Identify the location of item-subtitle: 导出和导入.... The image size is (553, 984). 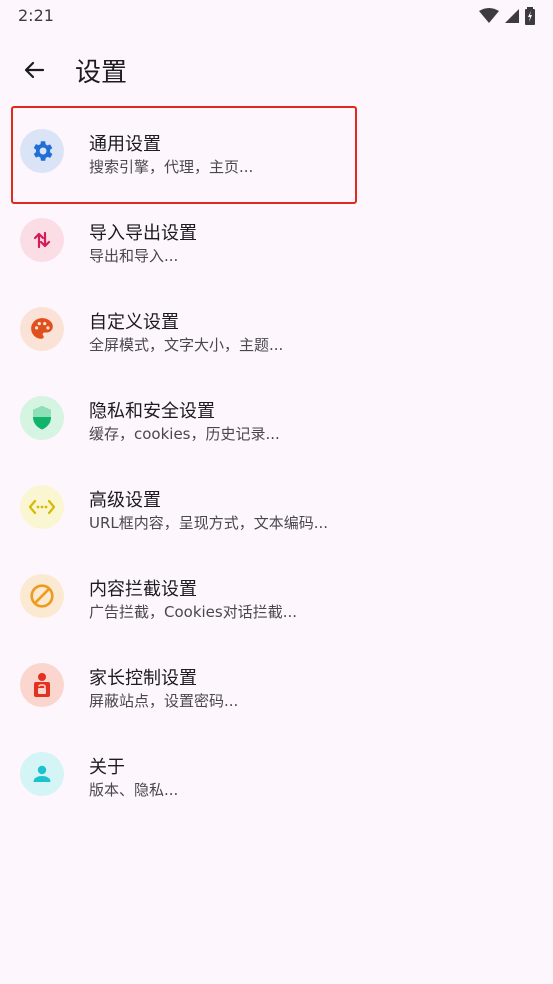
(134, 256).